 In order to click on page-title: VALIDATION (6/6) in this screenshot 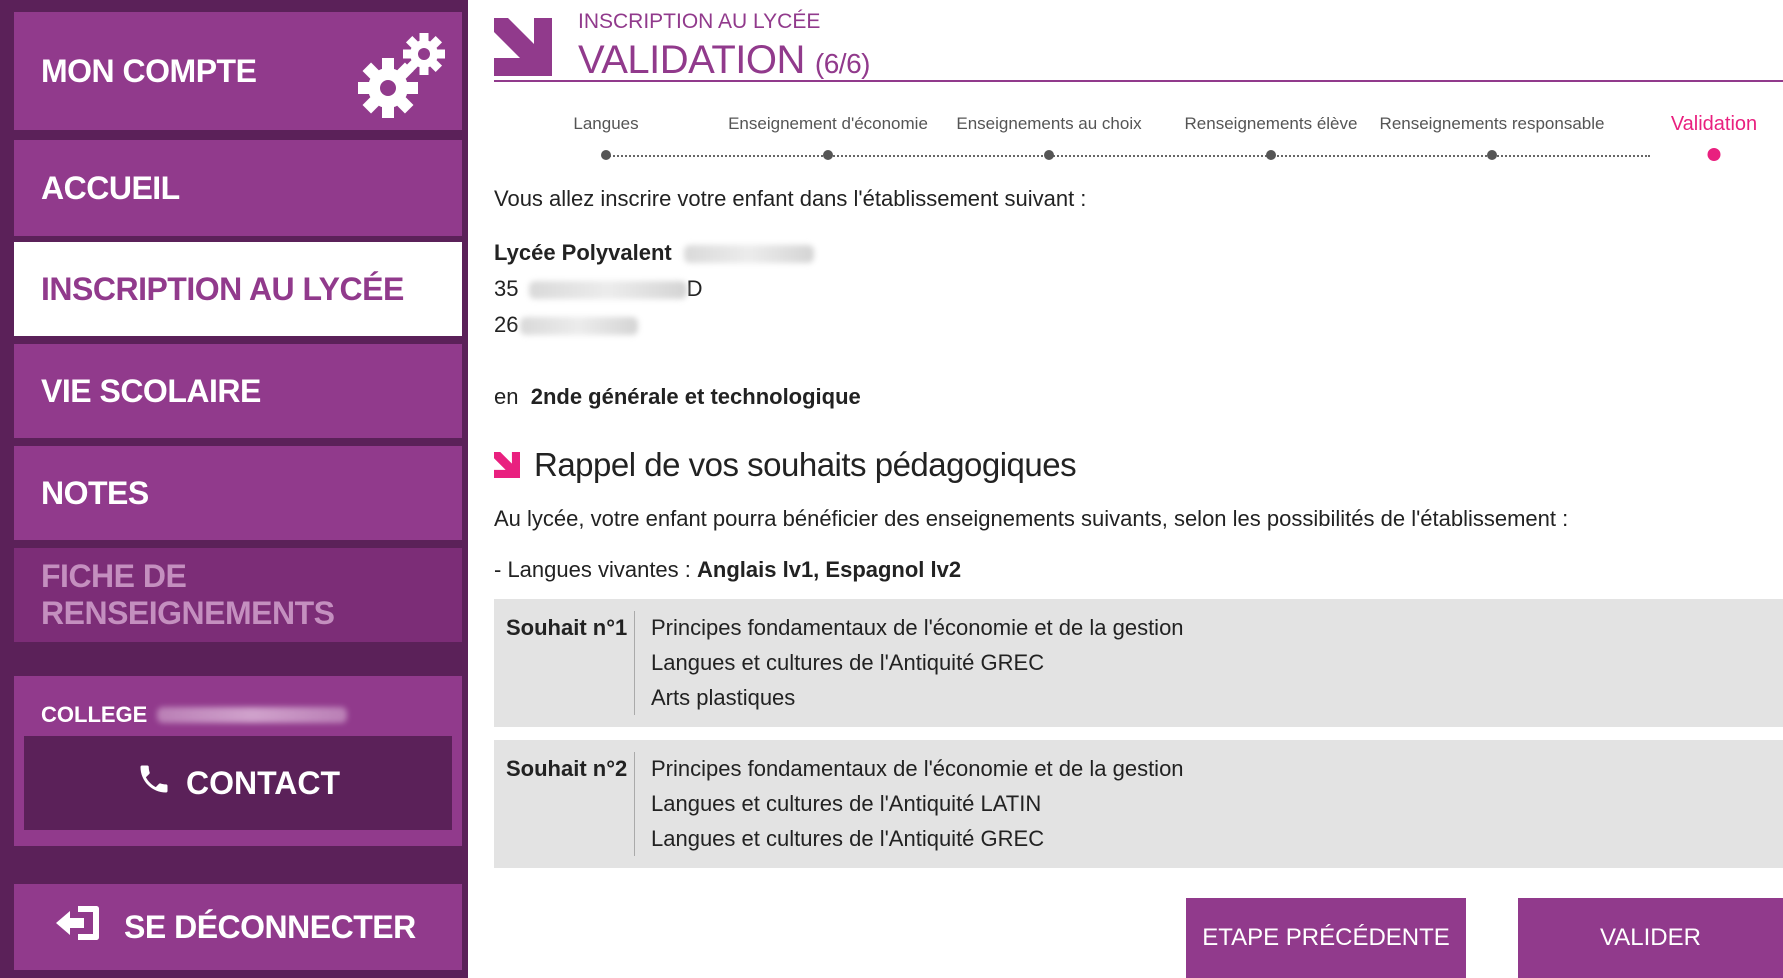, I will do `click(724, 60)`.